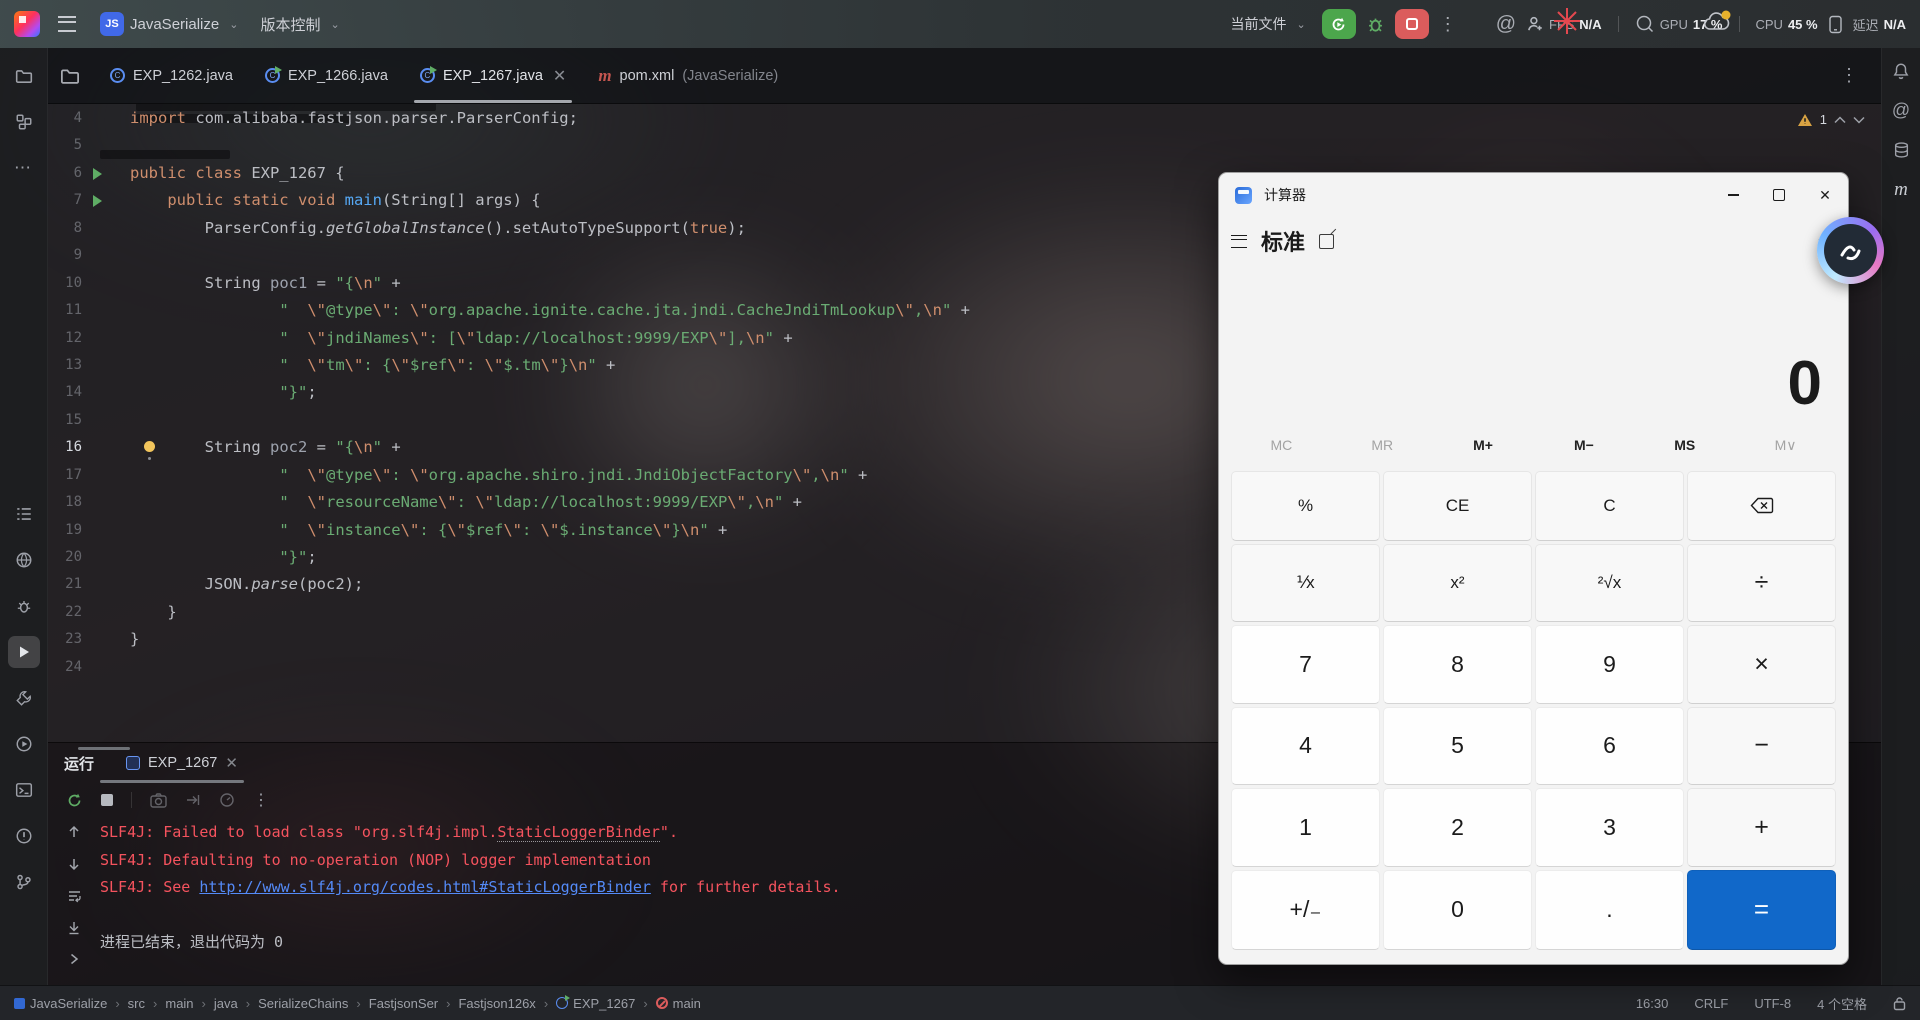 This screenshot has height=1020, width=1920. What do you see at coordinates (65, 612) in the screenshot?
I see `line-number: 22` at bounding box center [65, 612].